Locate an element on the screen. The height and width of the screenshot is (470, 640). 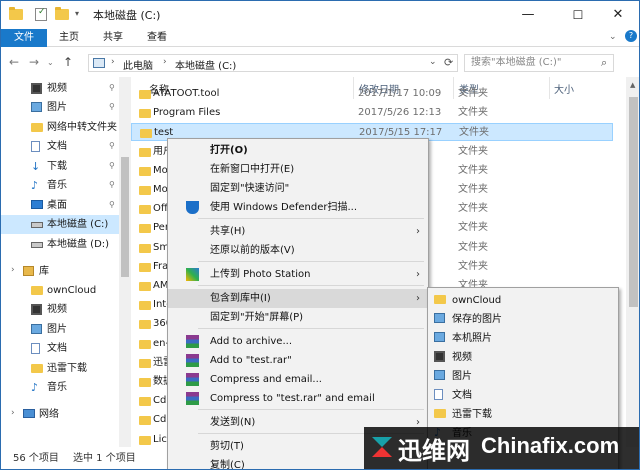
context-menu-item: Compress to "test.rar" and email is located at coordinates (298, 398).